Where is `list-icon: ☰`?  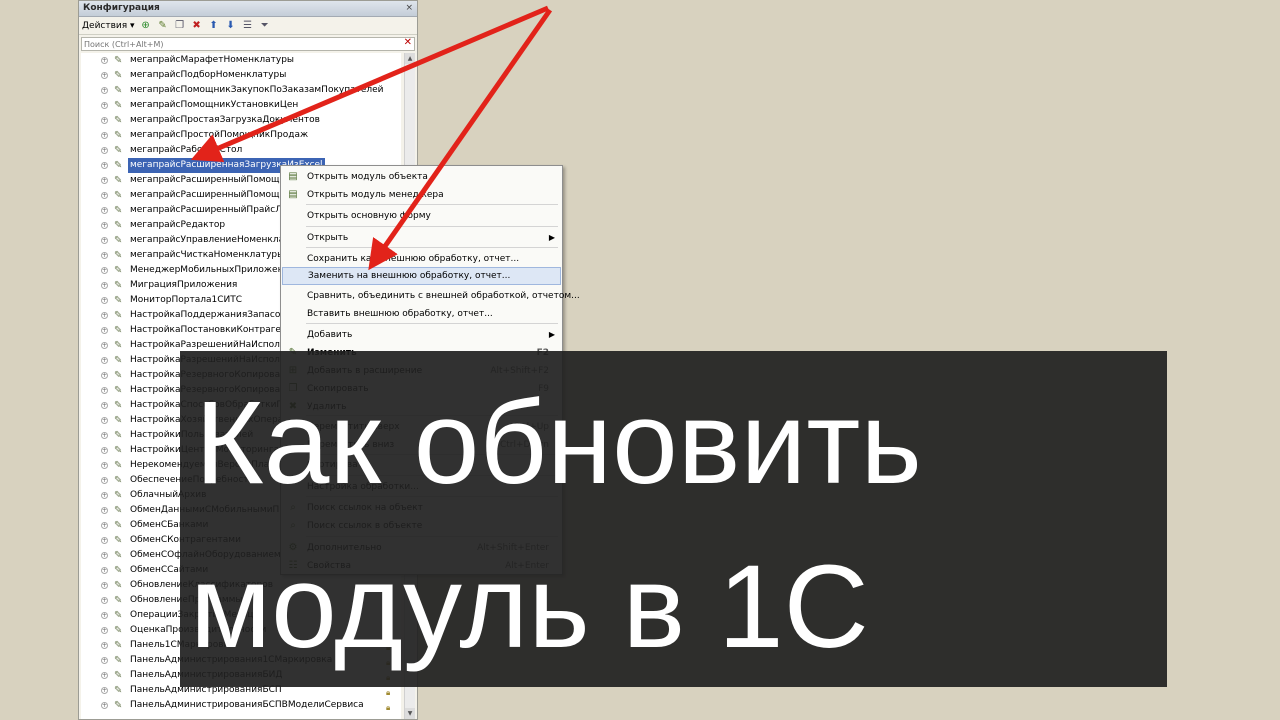
list-icon: ☰ is located at coordinates (248, 26).